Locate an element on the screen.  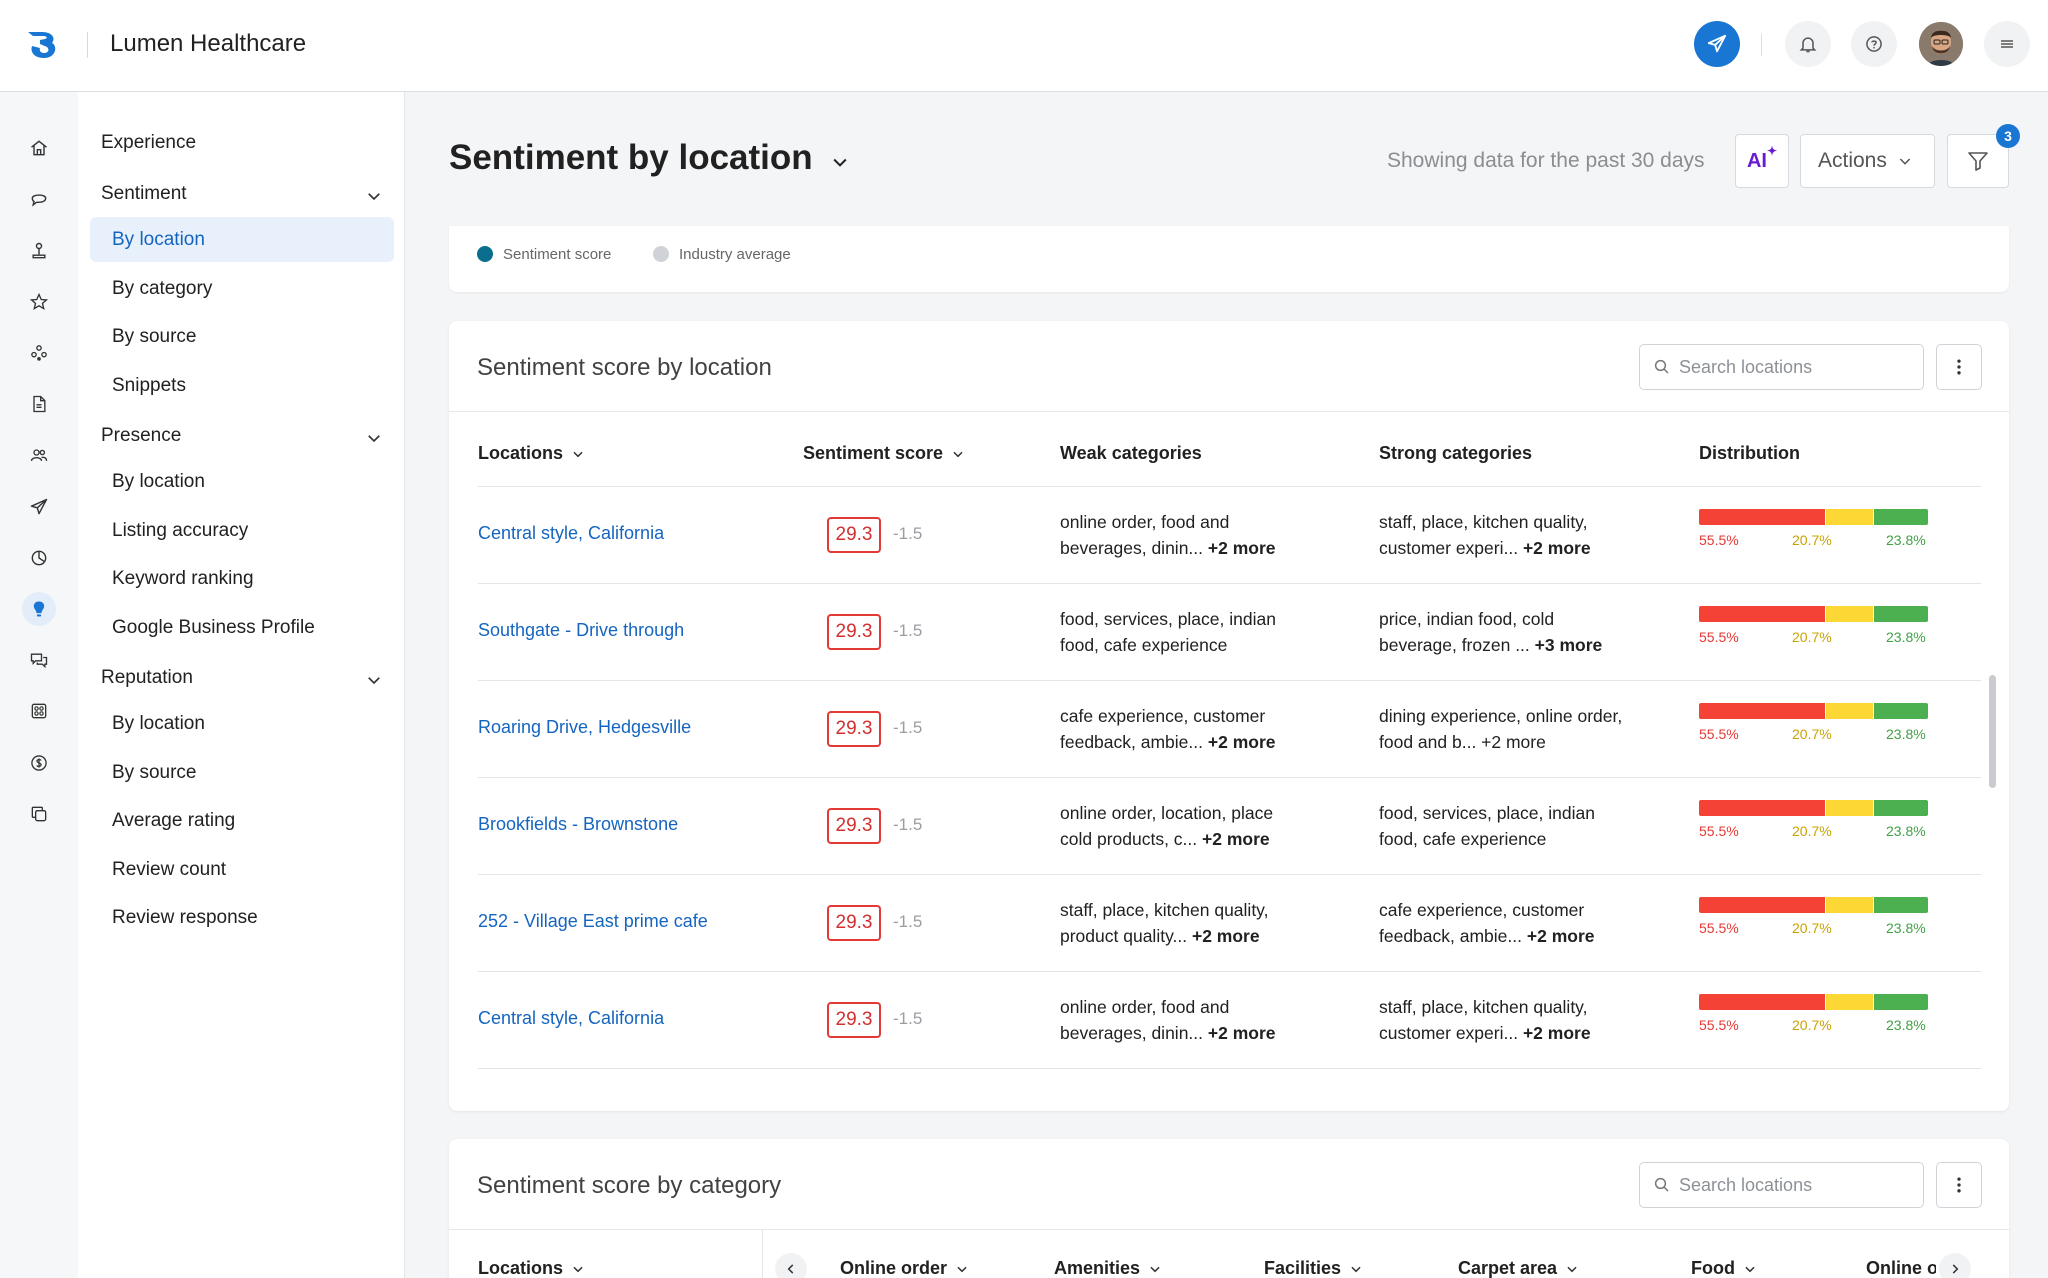
negative-percent-label: 55.5% is located at coordinates (1719, 831).